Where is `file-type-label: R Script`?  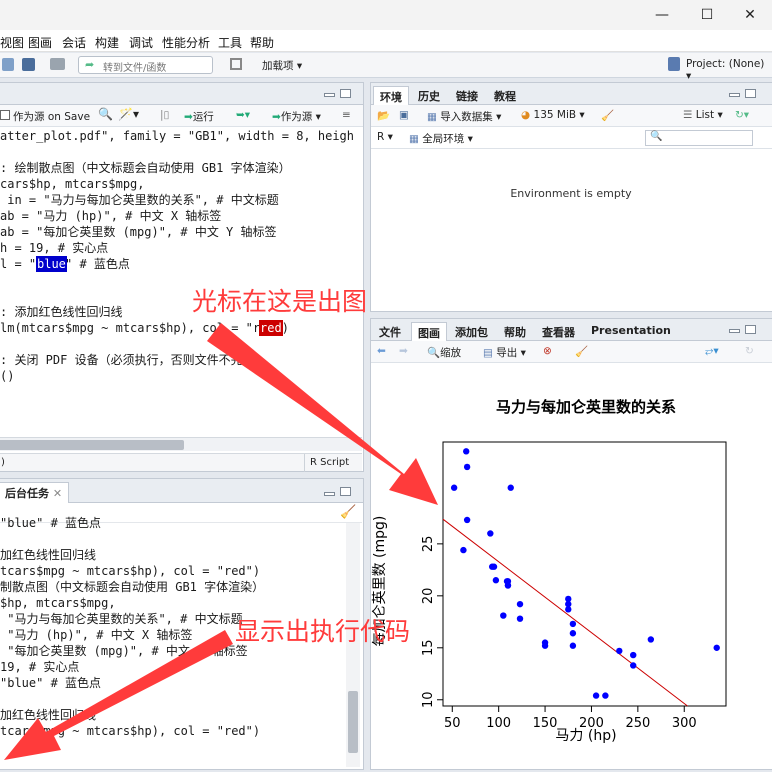 file-type-label: R Script is located at coordinates (329, 462).